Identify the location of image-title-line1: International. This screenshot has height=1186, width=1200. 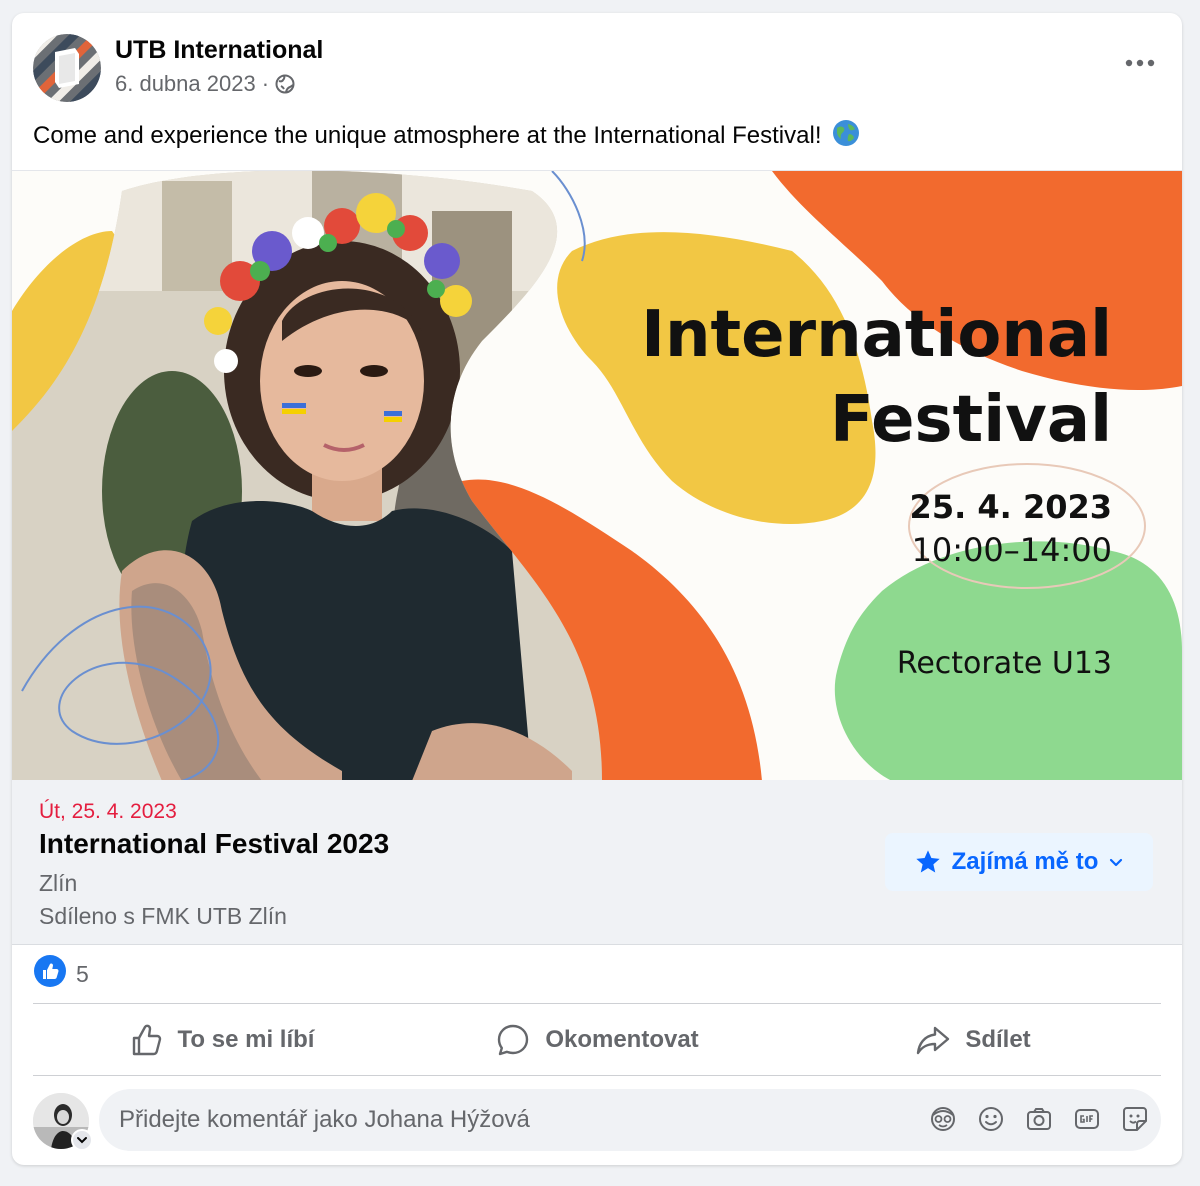
(876, 335).